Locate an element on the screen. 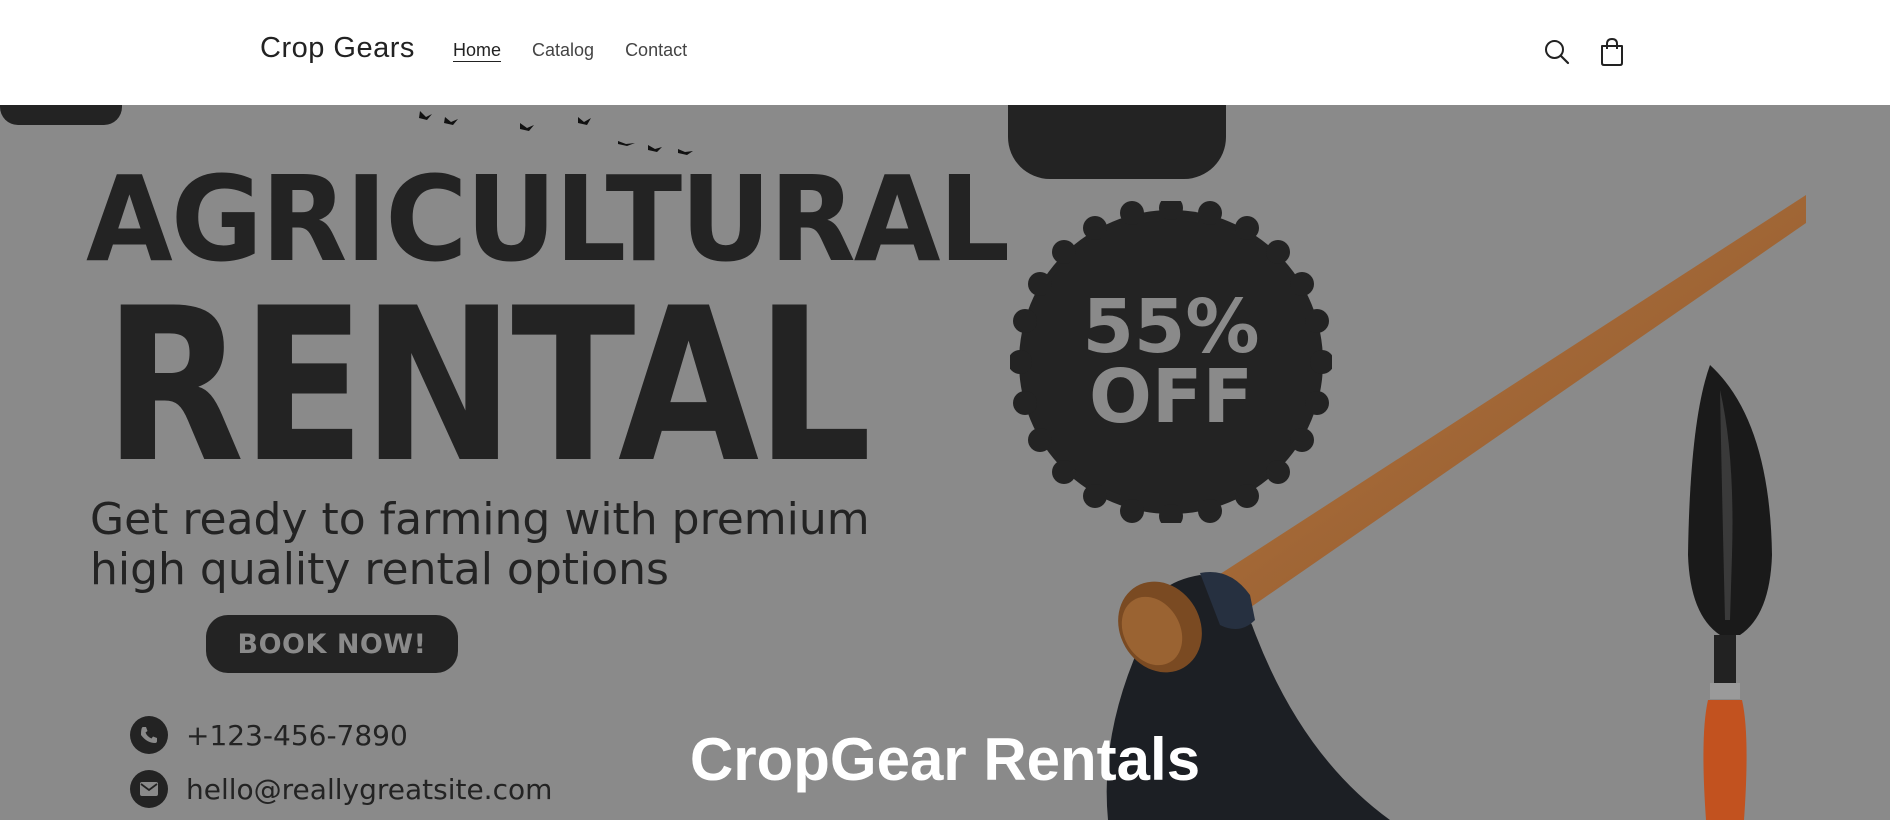 This screenshot has height=820, width=1890. main-nav: Home Catalog Contact is located at coordinates (585, 50).